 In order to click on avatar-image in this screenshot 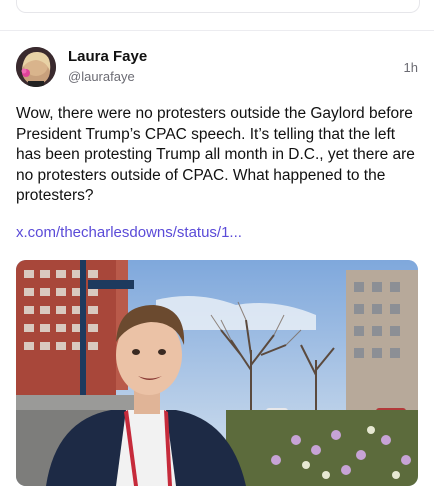, I will do `click(36, 67)`.